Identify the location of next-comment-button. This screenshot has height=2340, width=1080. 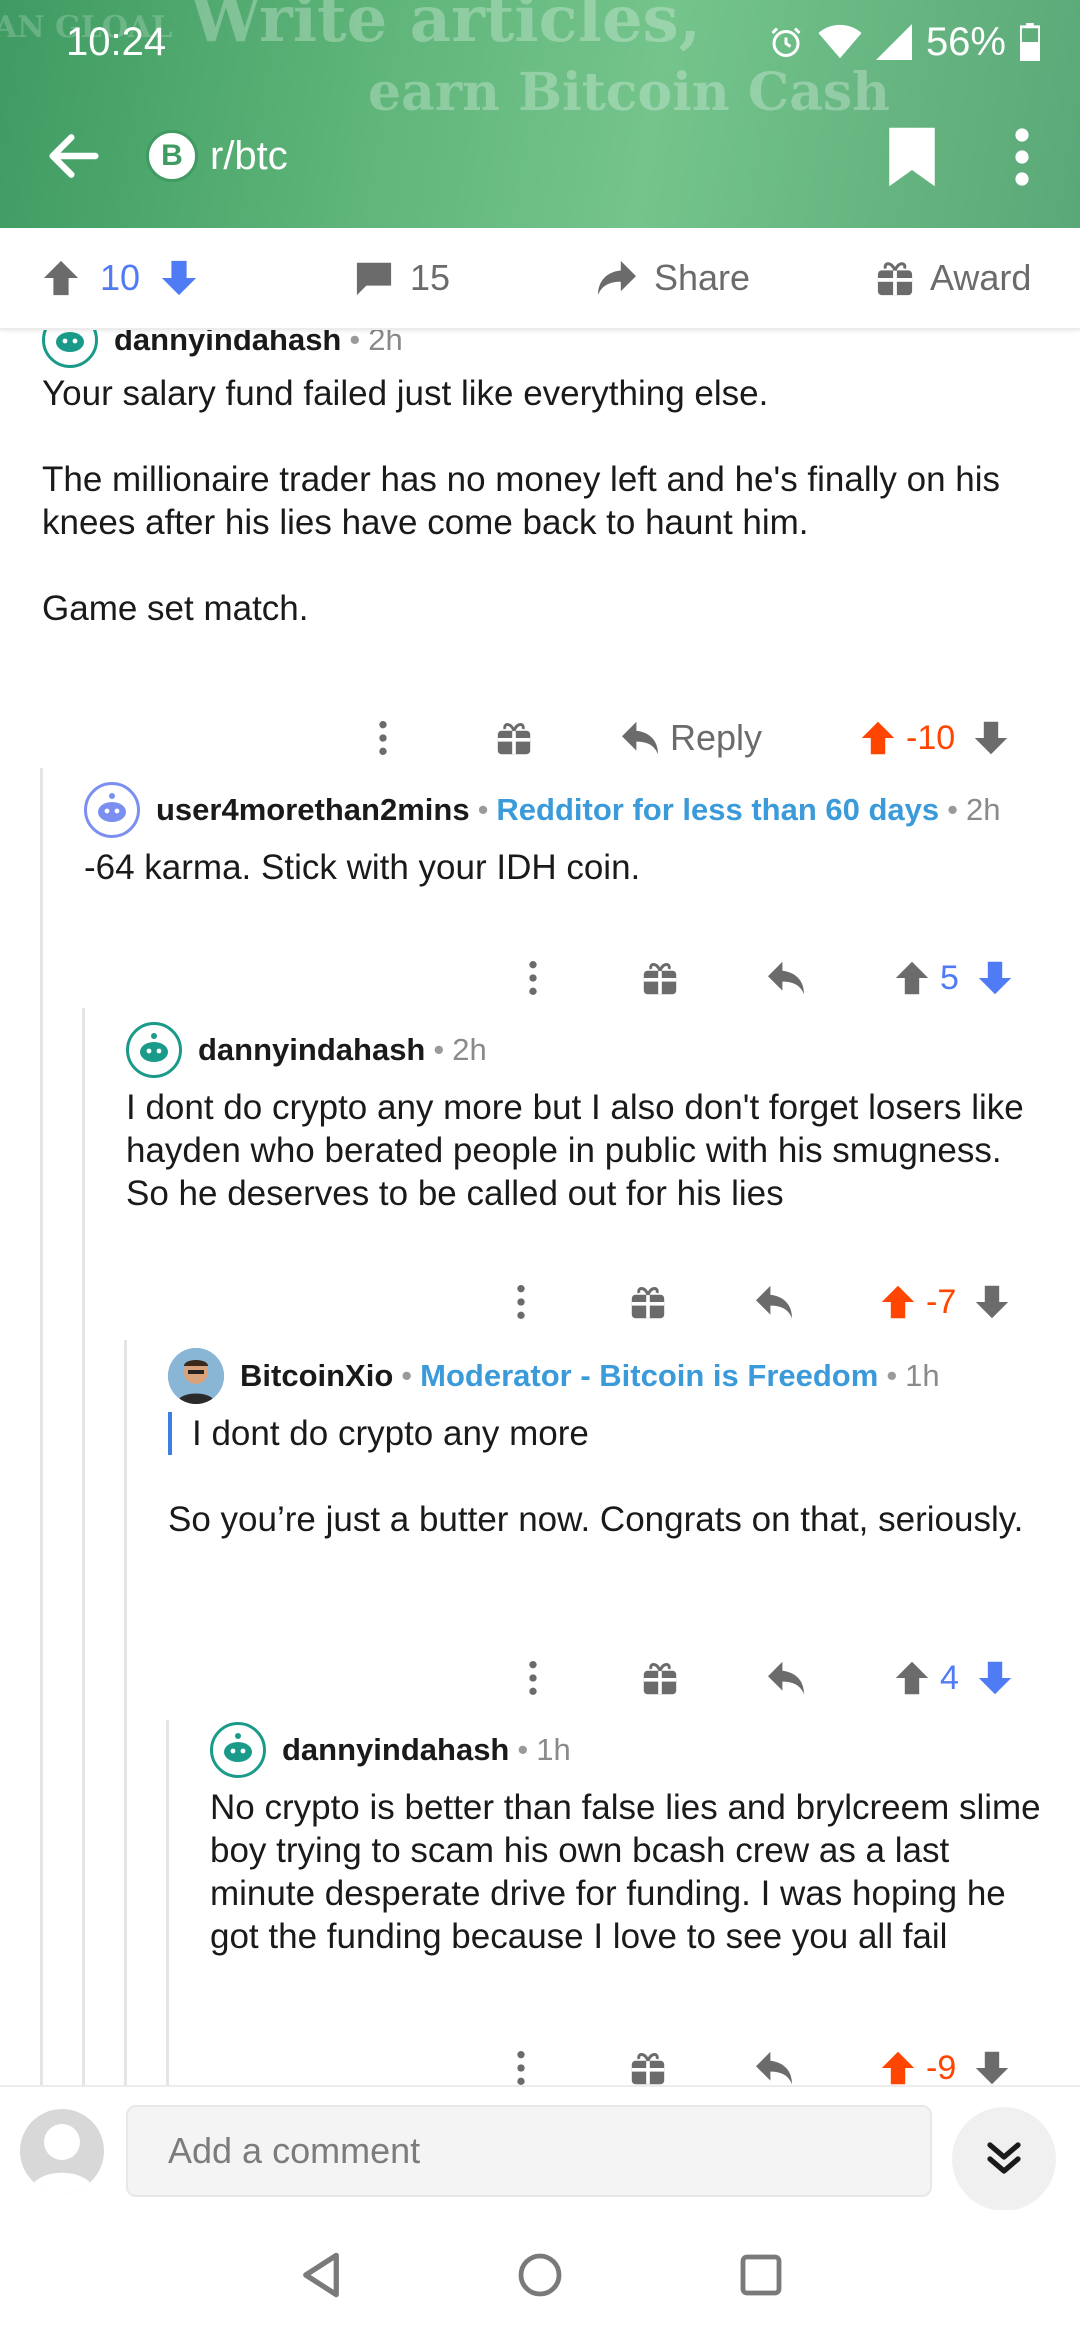
(1004, 2159).